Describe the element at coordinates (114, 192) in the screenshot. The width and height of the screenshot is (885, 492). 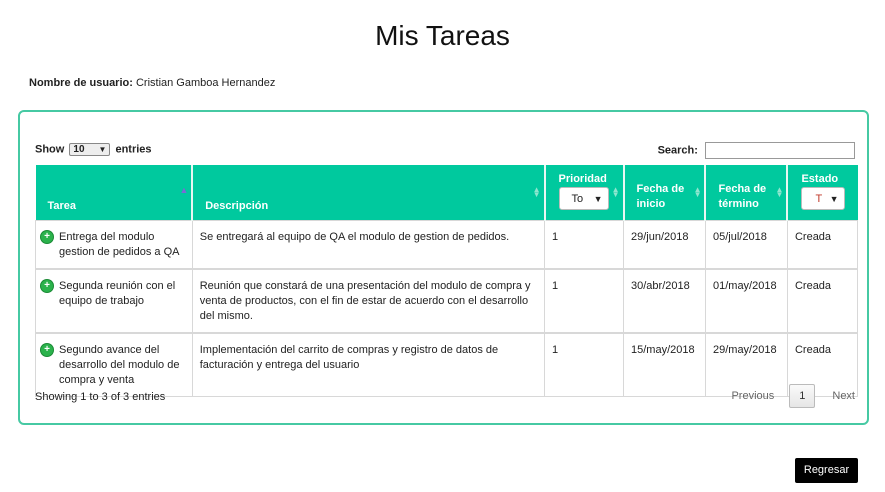
I see `column-header-tarea: Tarea ▲` at that location.